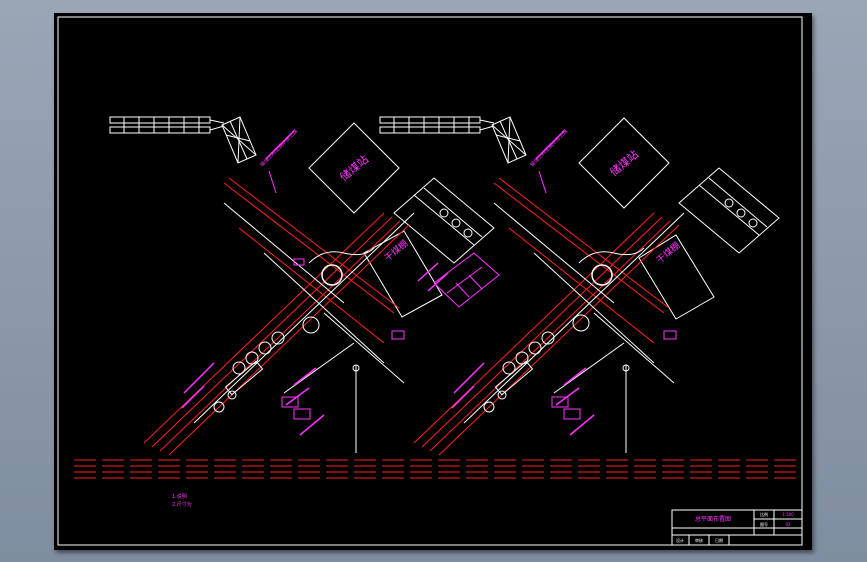  What do you see at coordinates (239, 140) in the screenshot?
I see `left-trestle-truss` at bounding box center [239, 140].